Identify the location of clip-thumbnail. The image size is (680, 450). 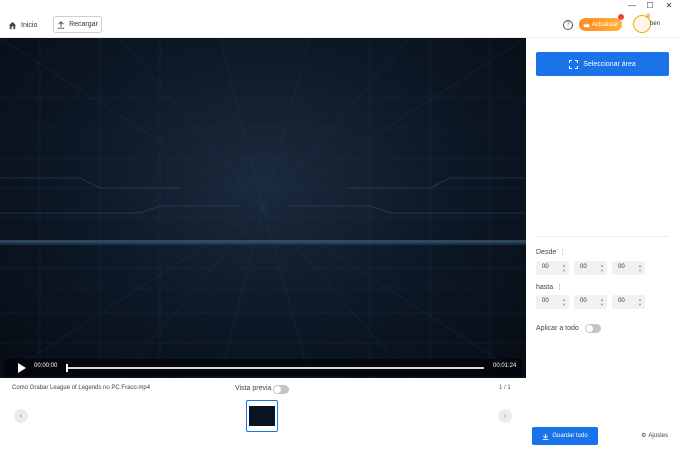
(262, 416).